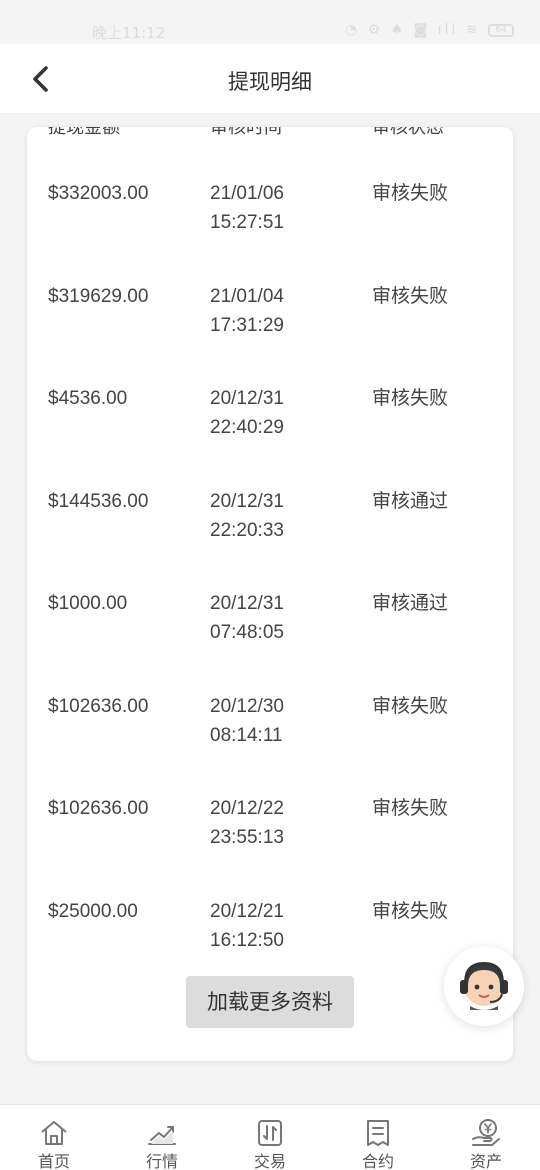 This screenshot has width=540, height=1170. I want to click on nav-item-assets: 资产, so click(486, 1137).